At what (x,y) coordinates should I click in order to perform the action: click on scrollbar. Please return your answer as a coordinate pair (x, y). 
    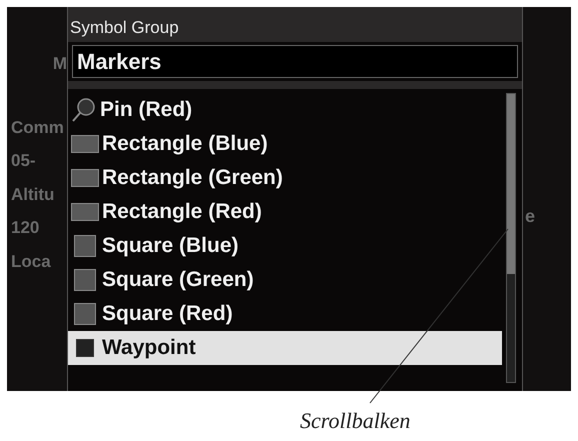
    Looking at the image, I should click on (511, 238).